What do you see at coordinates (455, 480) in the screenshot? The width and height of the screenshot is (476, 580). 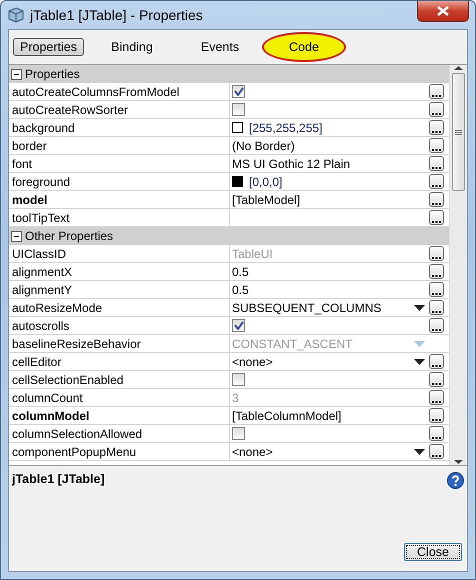 I see `help-icon` at bounding box center [455, 480].